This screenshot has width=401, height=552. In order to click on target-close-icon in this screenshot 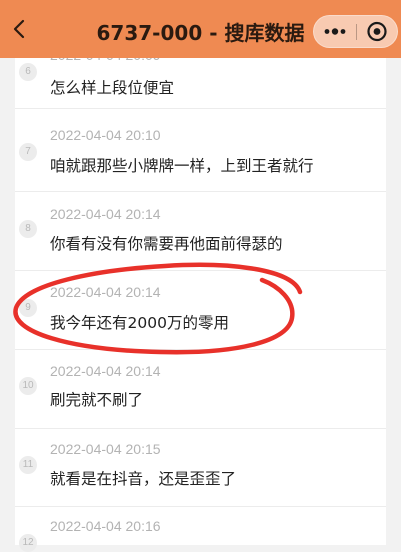, I will do `click(377, 31)`.